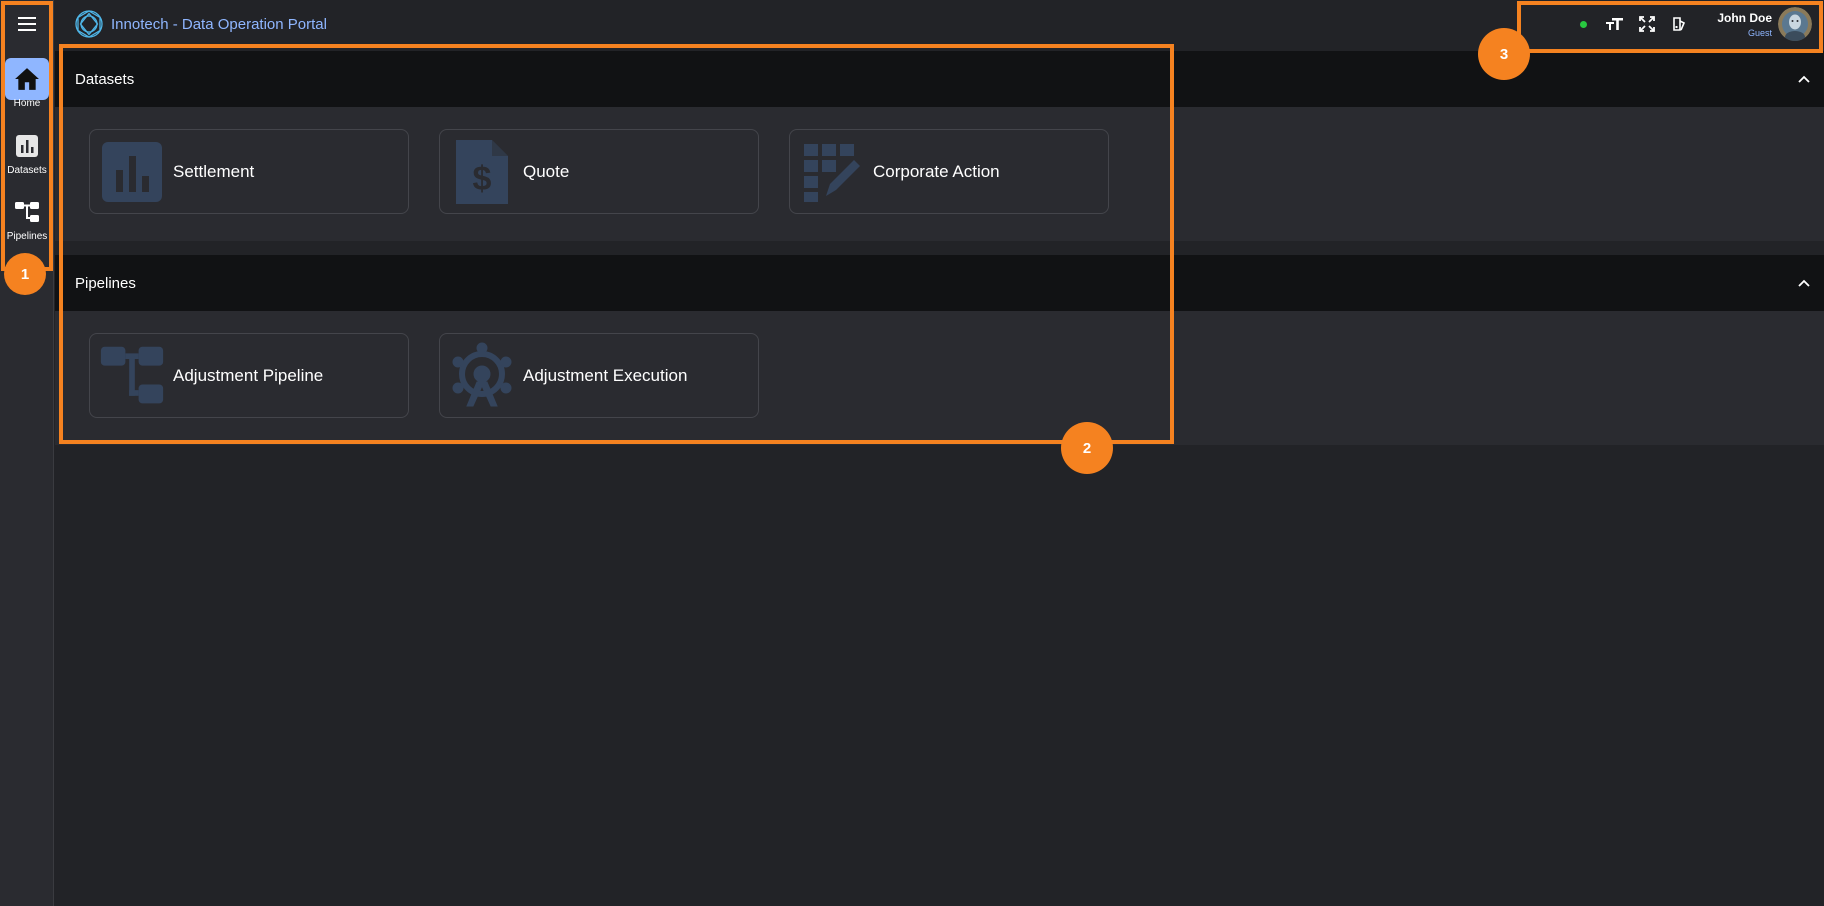 This screenshot has width=1824, height=906. I want to click on dataset-card-corporate-action: Corporate Action, so click(949, 171).